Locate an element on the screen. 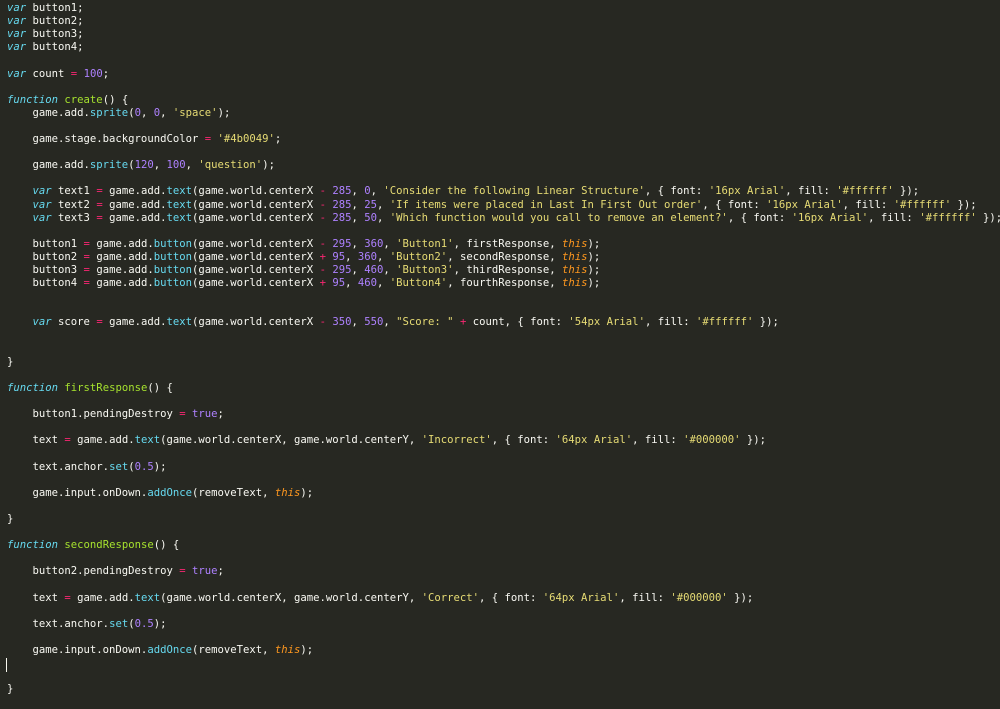 The image size is (1000, 709). code-line: game.add.sprite(120, 100, 'question'); is located at coordinates (141, 165).